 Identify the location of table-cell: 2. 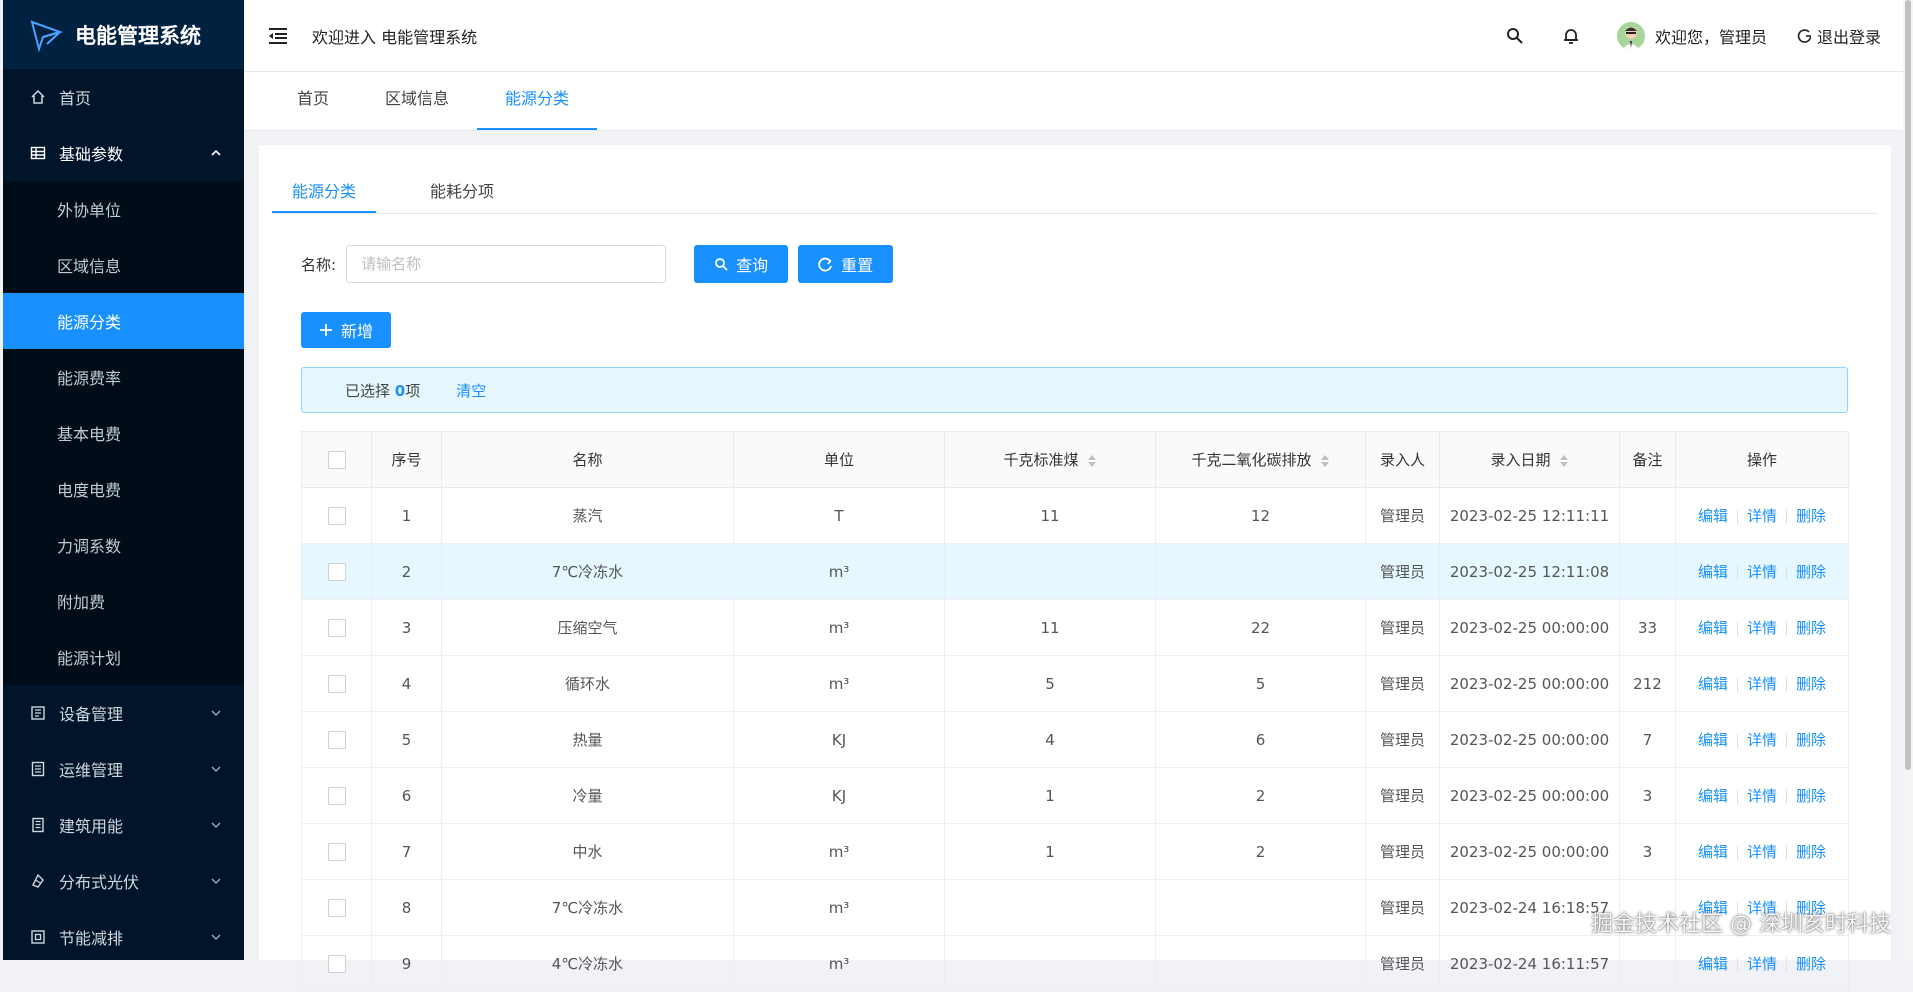
(1260, 795).